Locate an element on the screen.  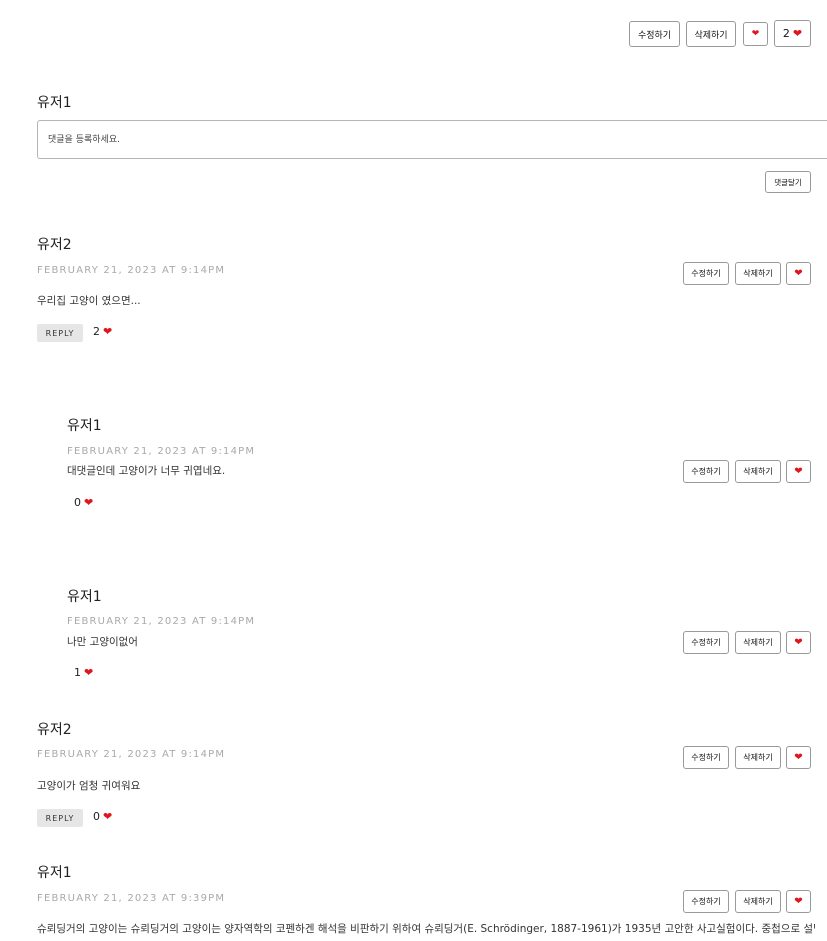
like-count-value: 2 is located at coordinates (96, 331).